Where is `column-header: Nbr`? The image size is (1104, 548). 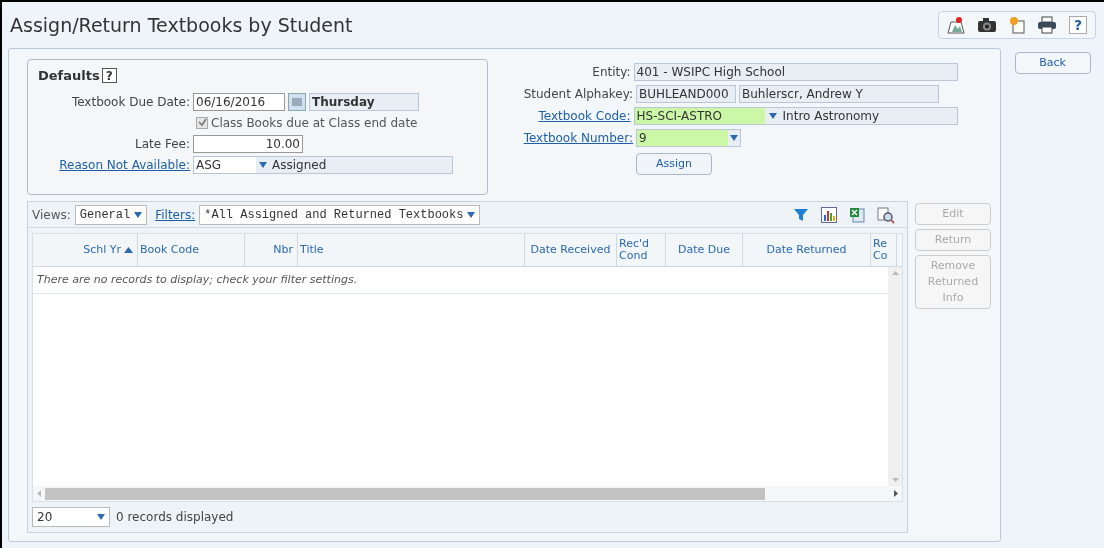 column-header: Nbr is located at coordinates (271, 250).